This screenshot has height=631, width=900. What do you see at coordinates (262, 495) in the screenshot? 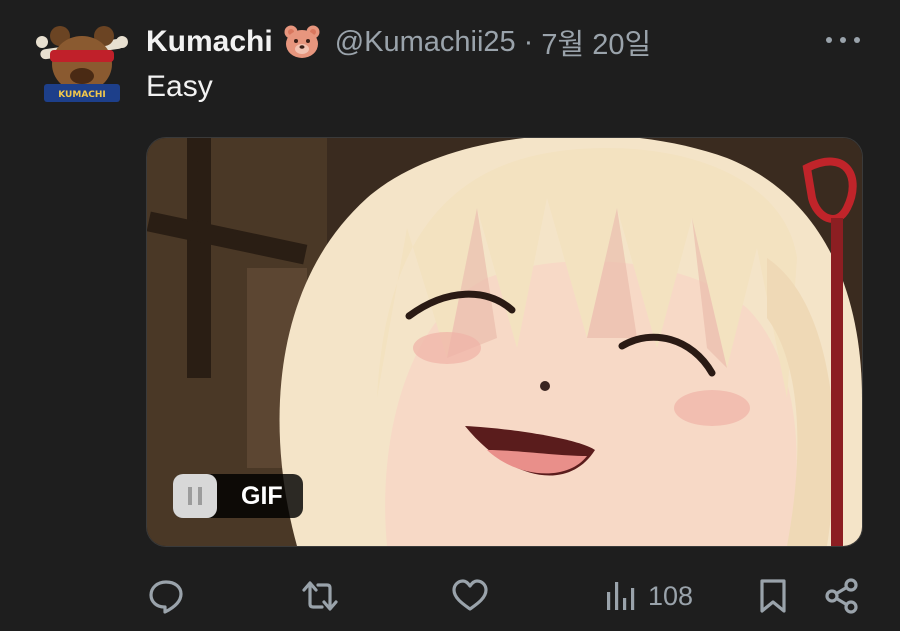
I see `gif-label: GIF` at bounding box center [262, 495].